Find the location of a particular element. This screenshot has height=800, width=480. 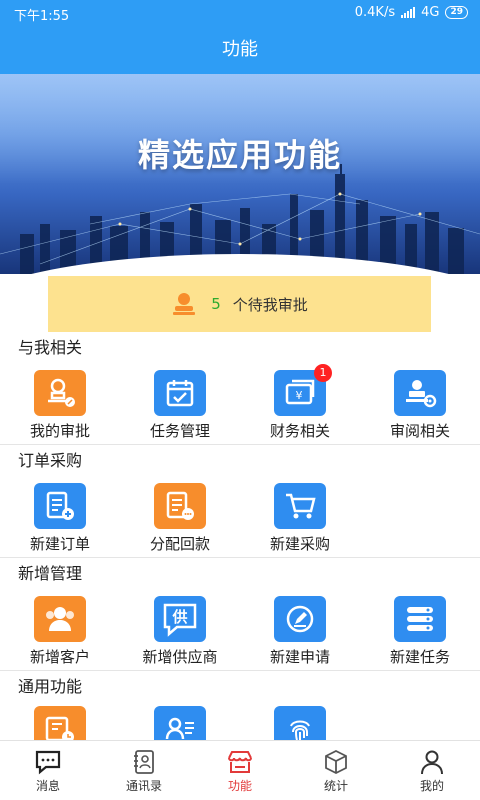

tile-review: 审阅相关 is located at coordinates (420, 405).